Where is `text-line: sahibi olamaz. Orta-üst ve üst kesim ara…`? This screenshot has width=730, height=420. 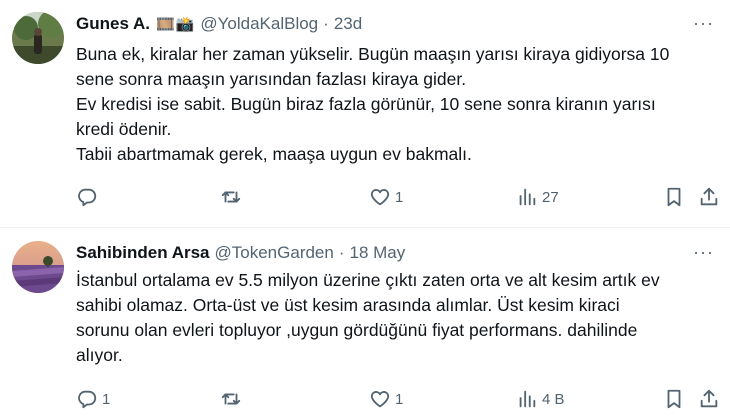
text-line: sahibi olamaz. Orta-üst ve üst kesim ara… is located at coordinates (348, 305).